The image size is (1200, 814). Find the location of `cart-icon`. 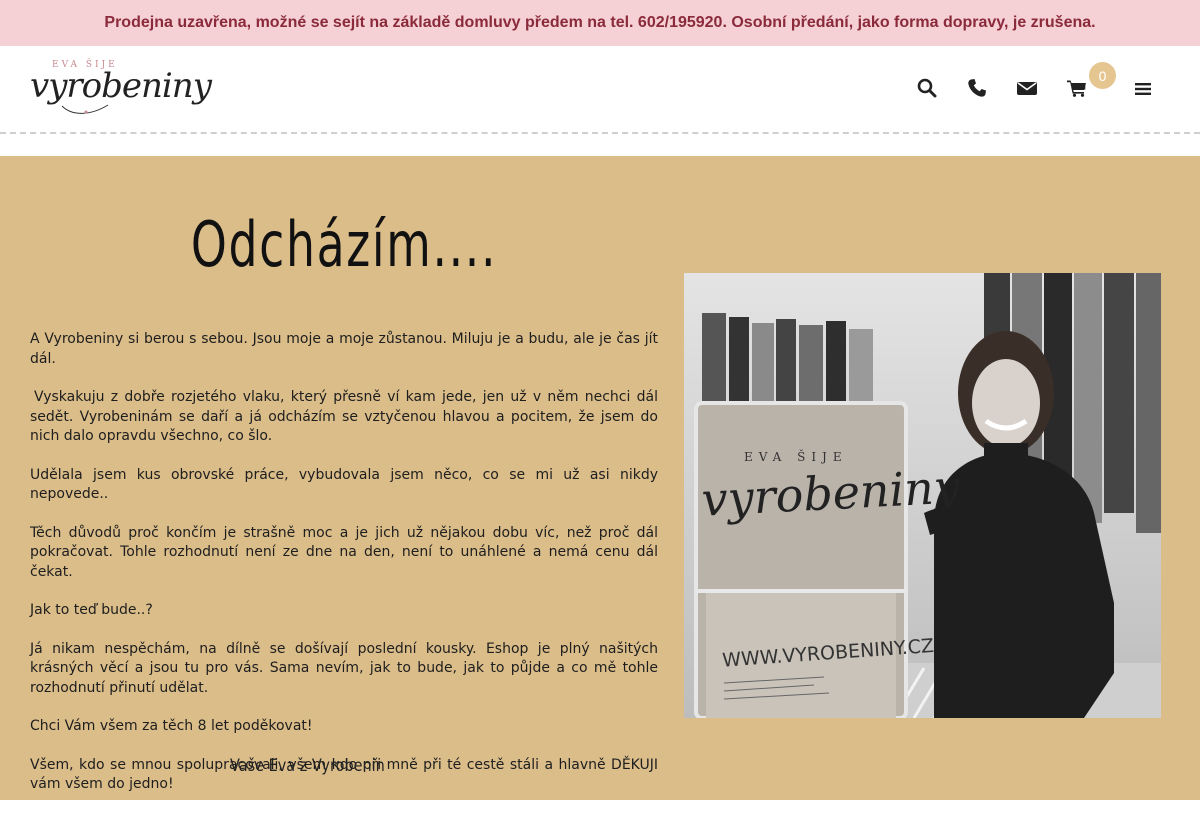

cart-icon is located at coordinates (1077, 88).